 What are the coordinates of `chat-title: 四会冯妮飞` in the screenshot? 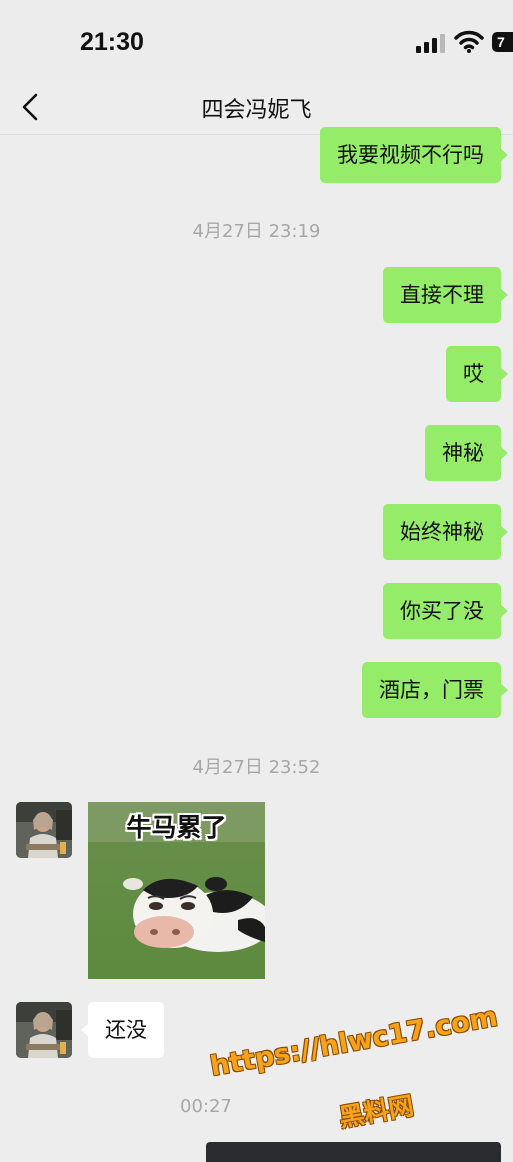 It's located at (256, 110).